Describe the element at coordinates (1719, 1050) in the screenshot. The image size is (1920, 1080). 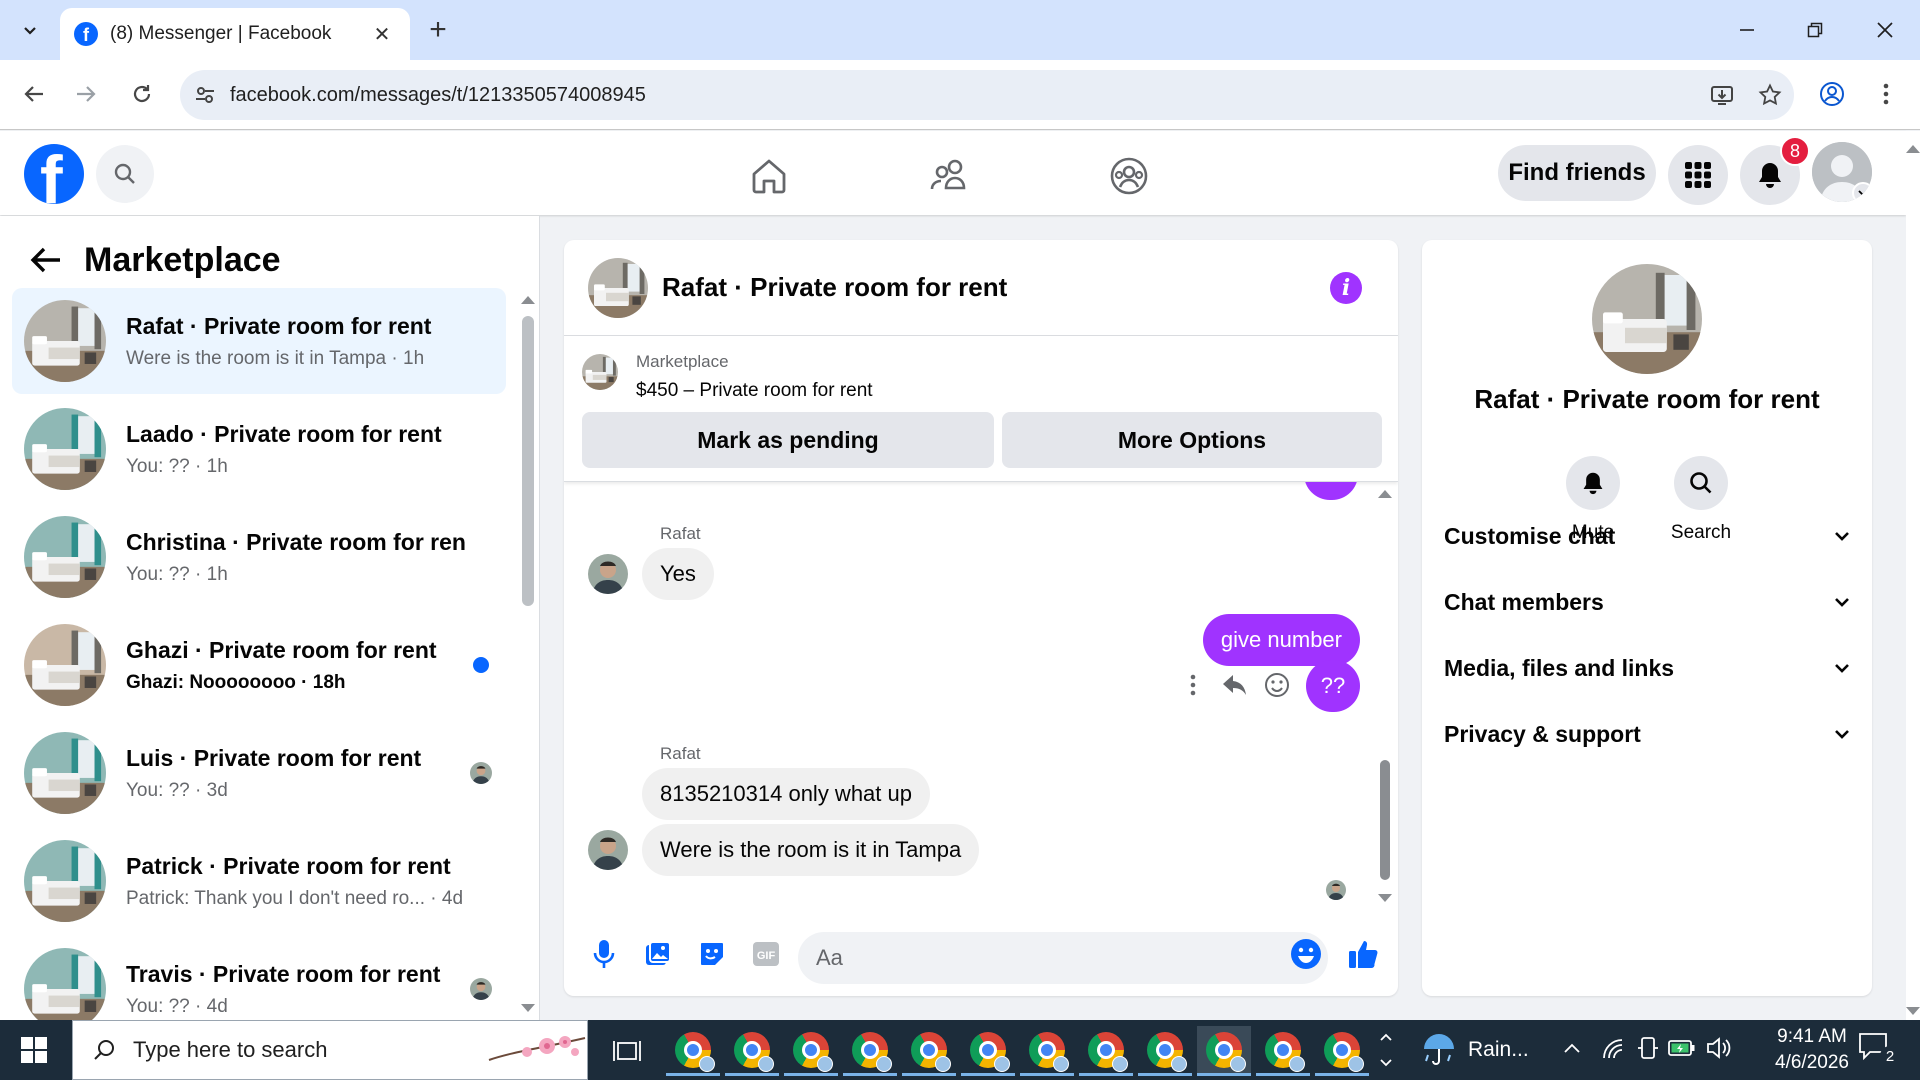
I see `volume-status` at that location.